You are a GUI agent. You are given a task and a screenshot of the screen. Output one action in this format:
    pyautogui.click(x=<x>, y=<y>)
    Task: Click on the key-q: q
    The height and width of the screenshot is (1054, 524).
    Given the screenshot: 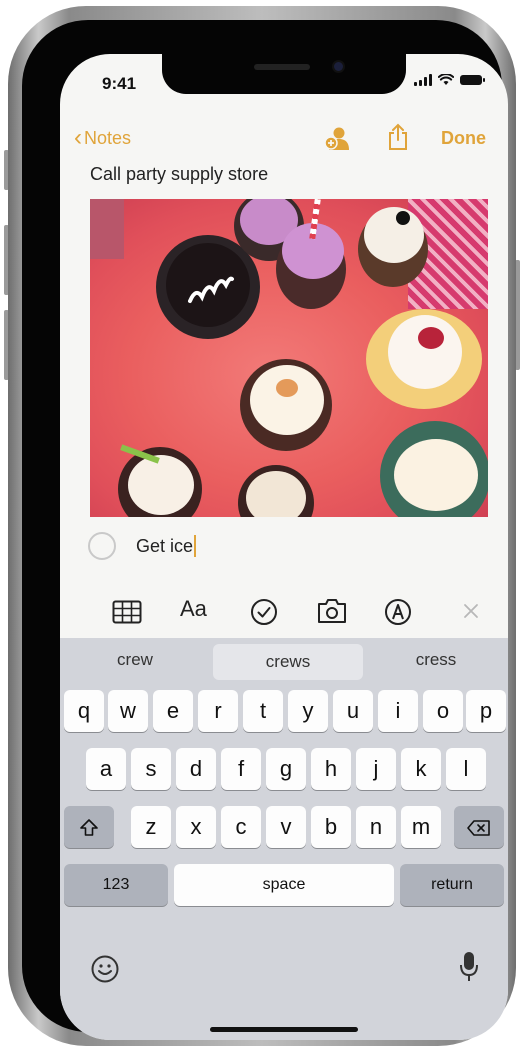 What is the action you would take?
    pyautogui.click(x=84, y=711)
    